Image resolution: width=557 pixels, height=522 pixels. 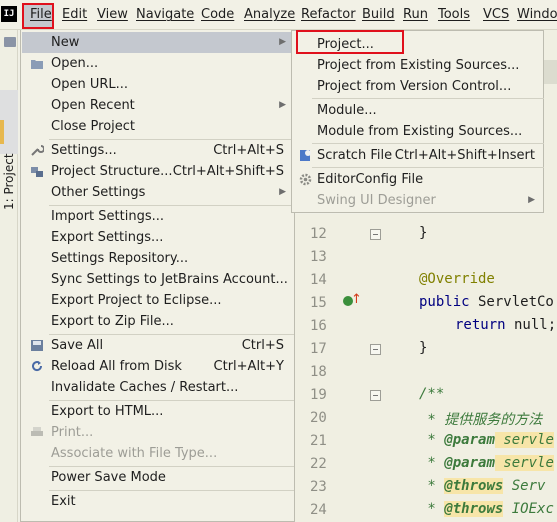 I want to click on menu-item-label: New, so click(x=65, y=42).